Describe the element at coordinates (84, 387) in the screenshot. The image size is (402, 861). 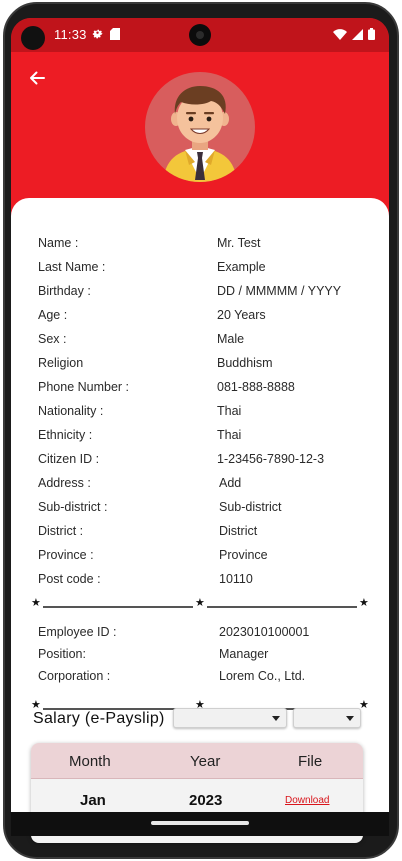
I see `profile-label: Phone Number :` at that location.